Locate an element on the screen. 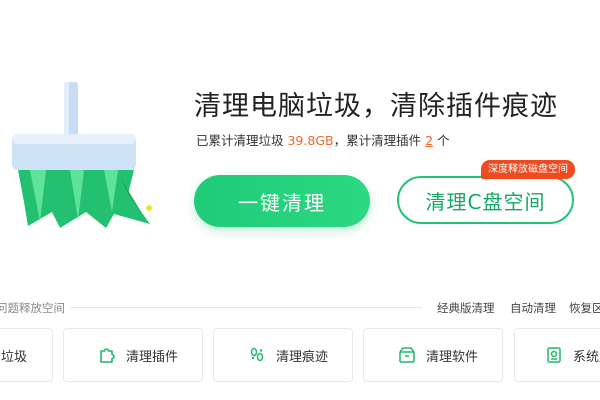  tool-card-trash: 垃圾 is located at coordinates (26, 355).